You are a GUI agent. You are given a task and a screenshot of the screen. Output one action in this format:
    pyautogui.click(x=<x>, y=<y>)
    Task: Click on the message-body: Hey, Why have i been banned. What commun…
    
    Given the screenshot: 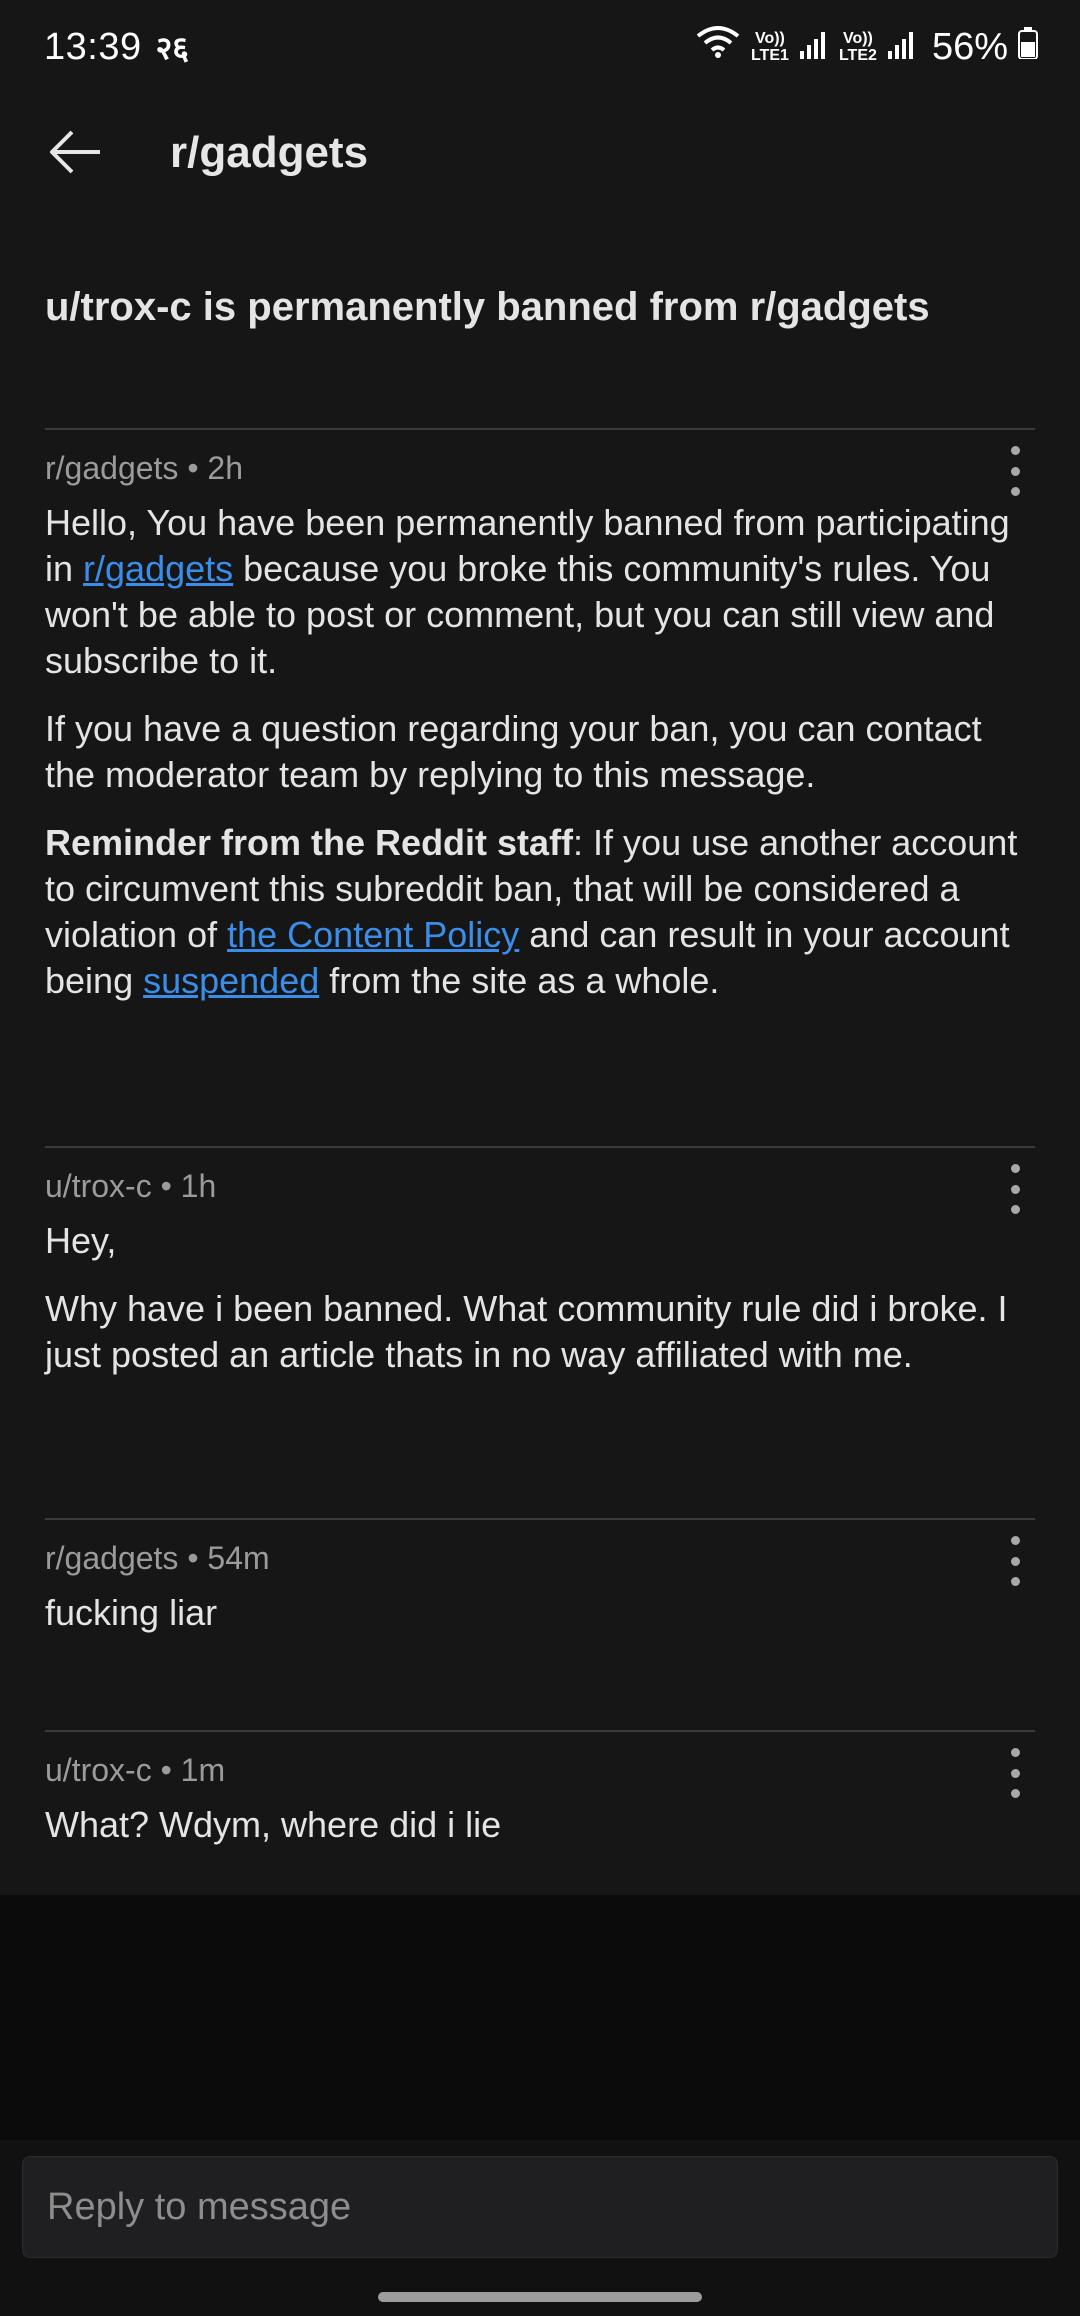 What is the action you would take?
    pyautogui.click(x=540, y=1298)
    